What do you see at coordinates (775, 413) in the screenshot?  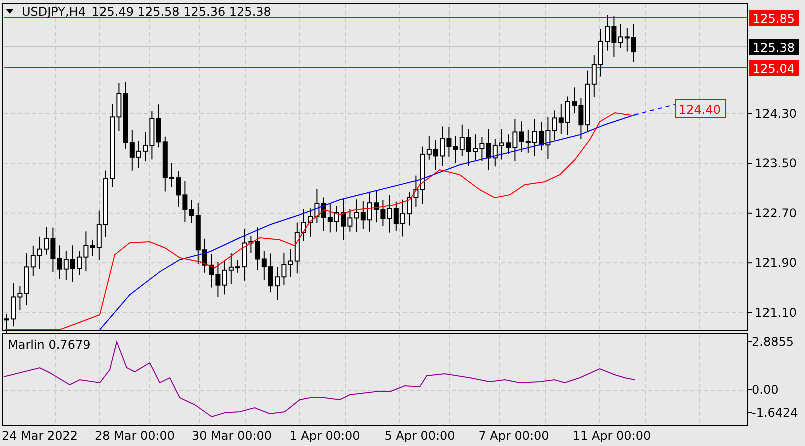 I see `indicator-tick-label: -1.6424` at bounding box center [775, 413].